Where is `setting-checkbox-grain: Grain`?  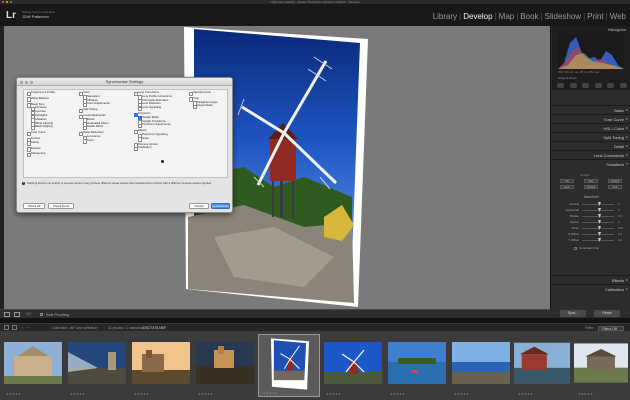
setting-checkbox-grain: Grain is located at coordinates (155, 139).